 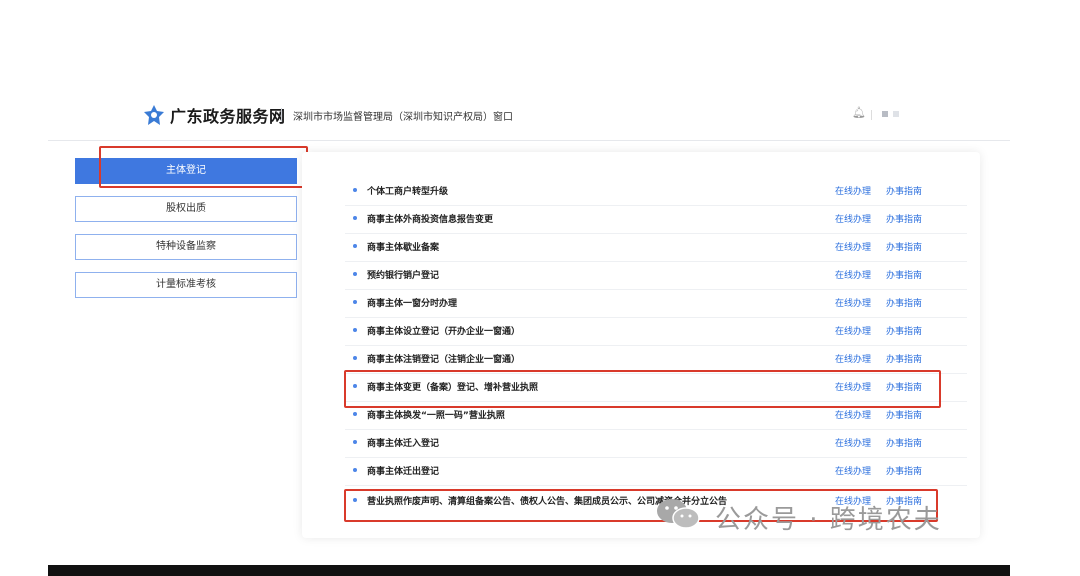 I want to click on service-name: 商事主体外商投资信息报告变更, so click(x=430, y=218).